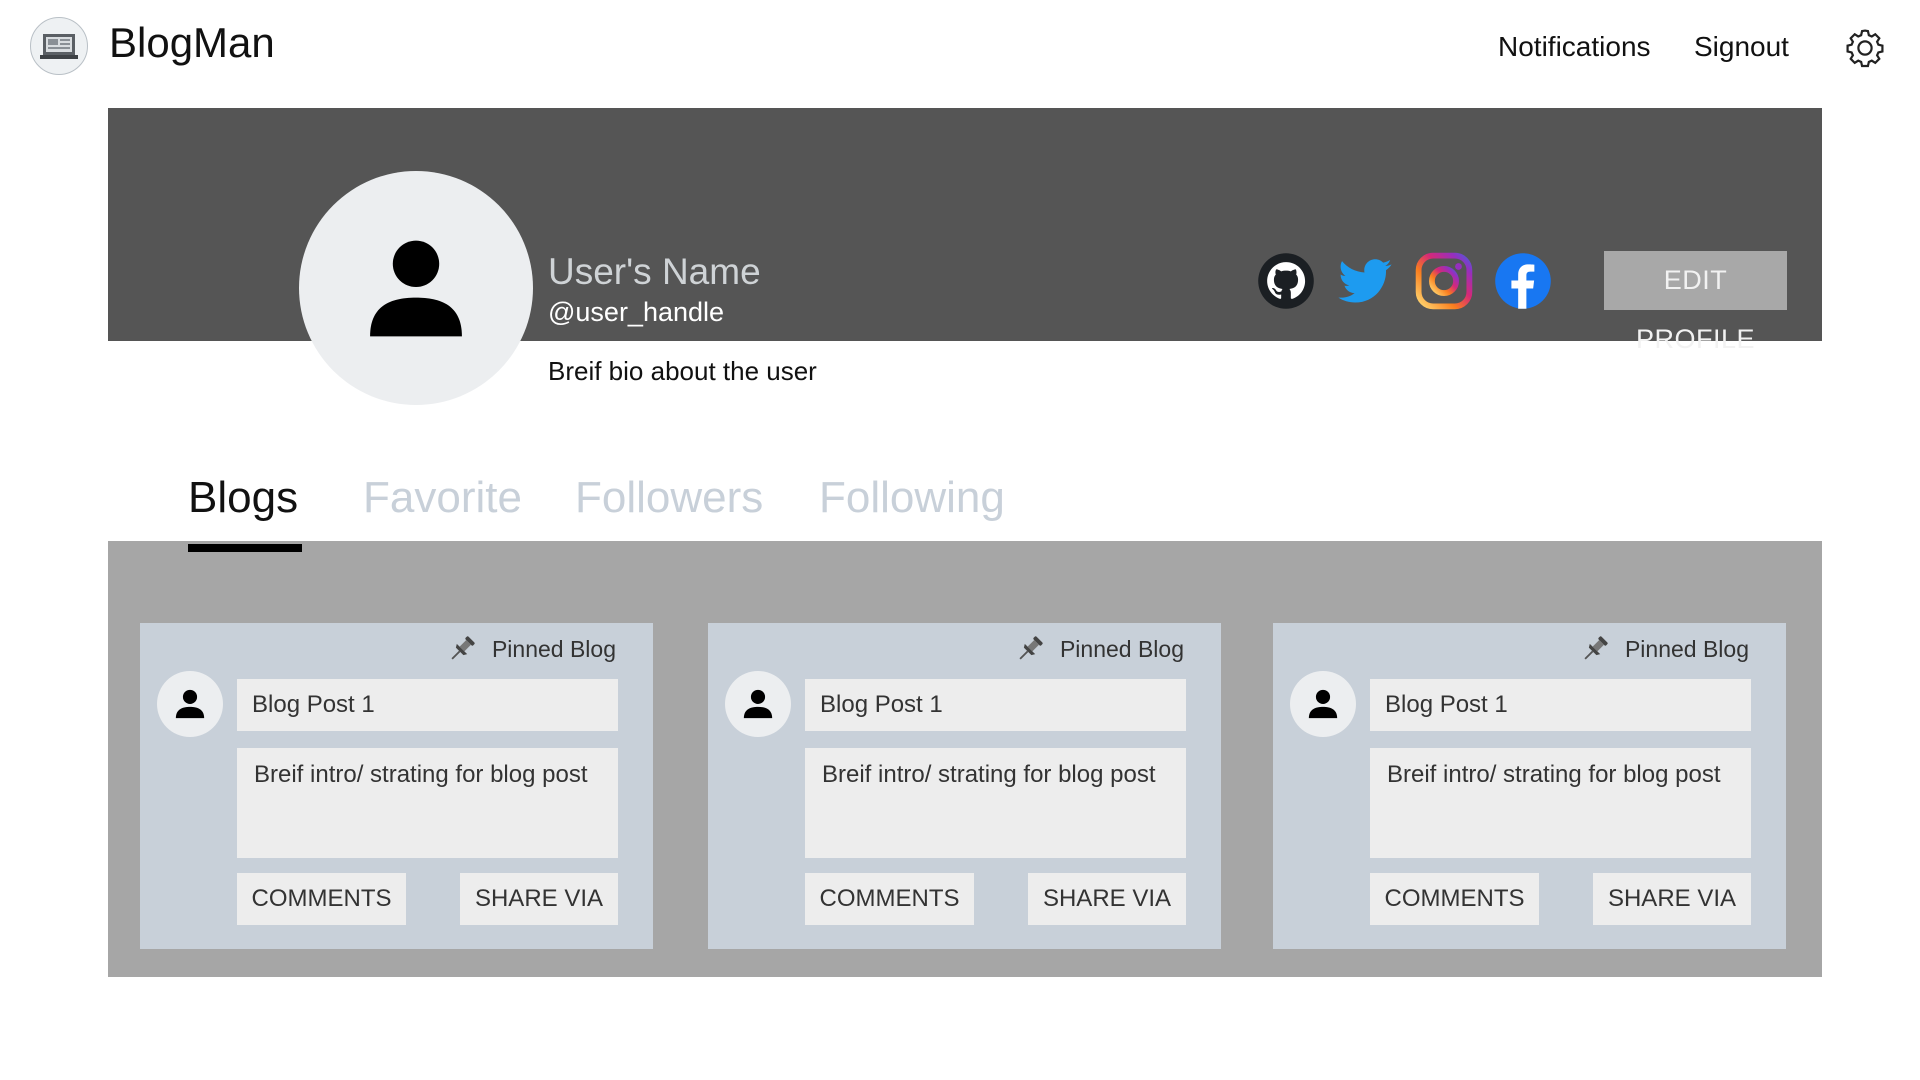 This screenshot has width=1920, height=1080. What do you see at coordinates (192, 42) in the screenshot?
I see `app-title: BlogMan` at bounding box center [192, 42].